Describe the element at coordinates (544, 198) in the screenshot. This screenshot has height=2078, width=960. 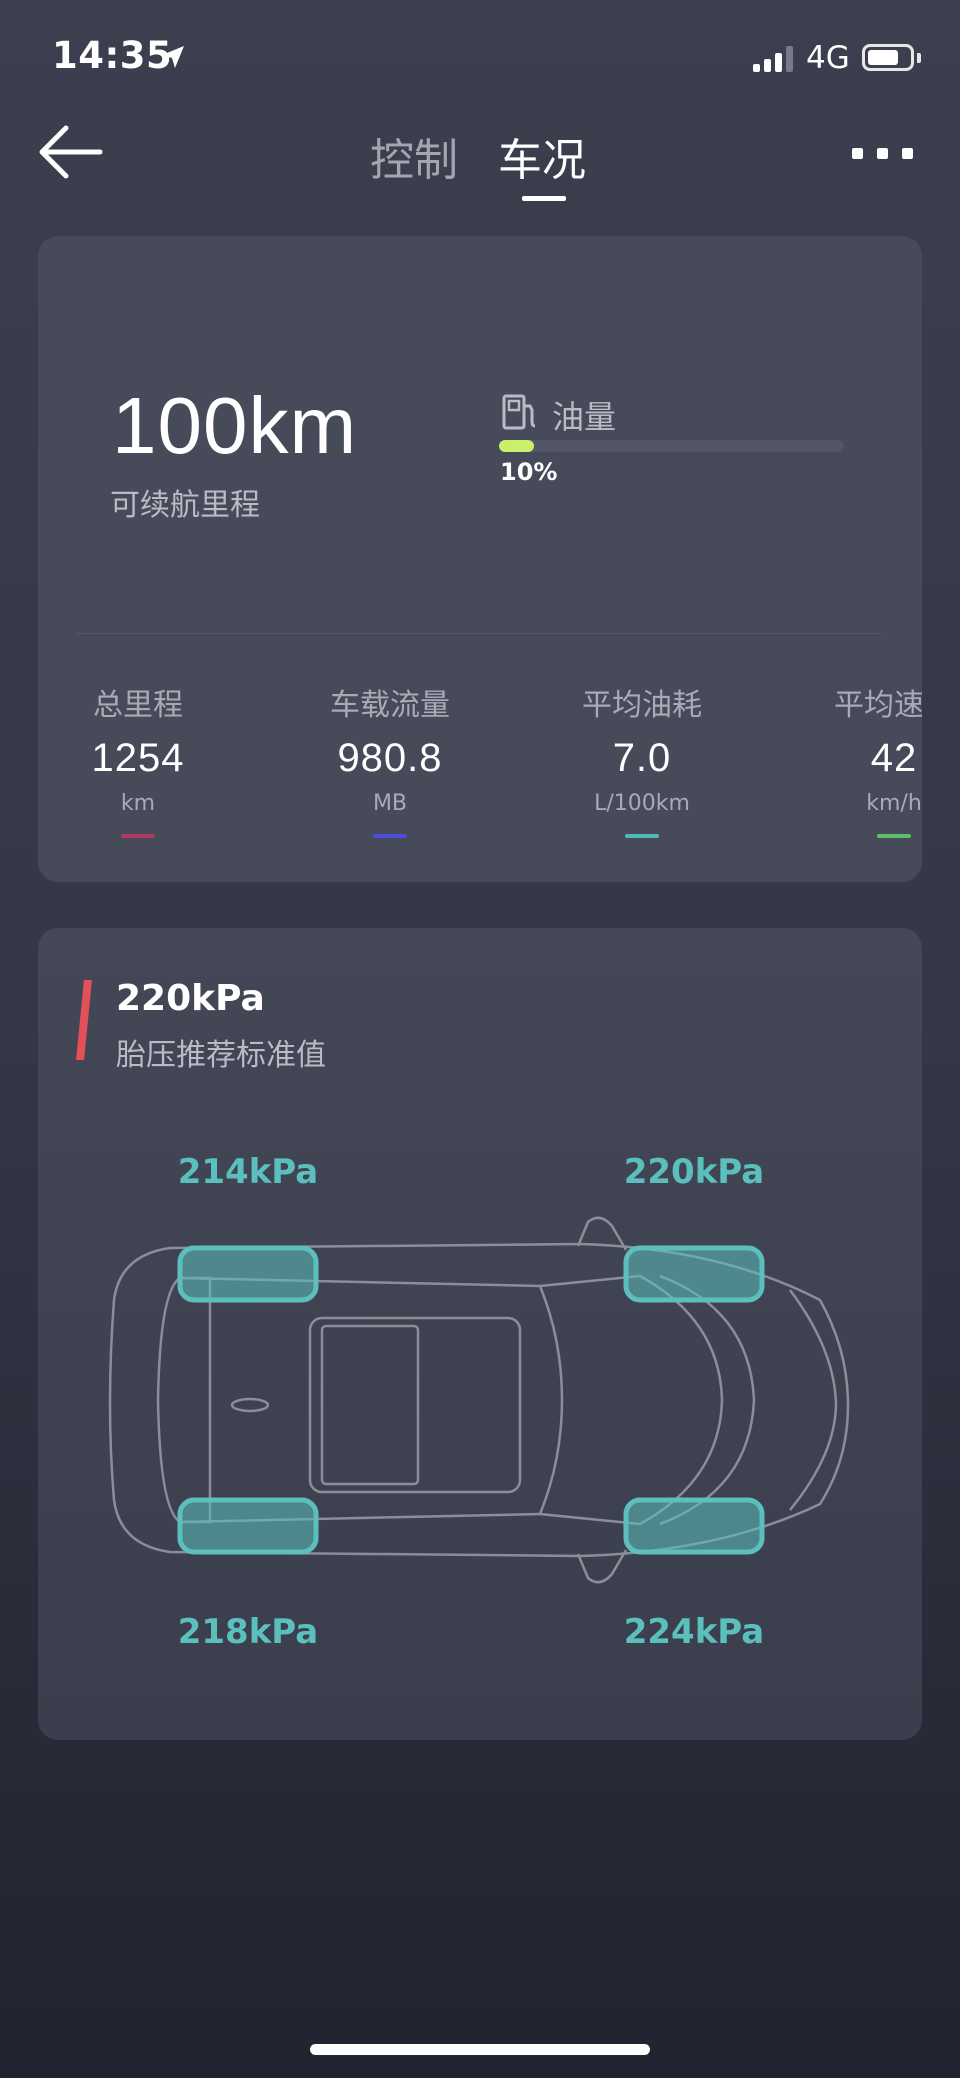
I see `active-tab-indicator` at that location.